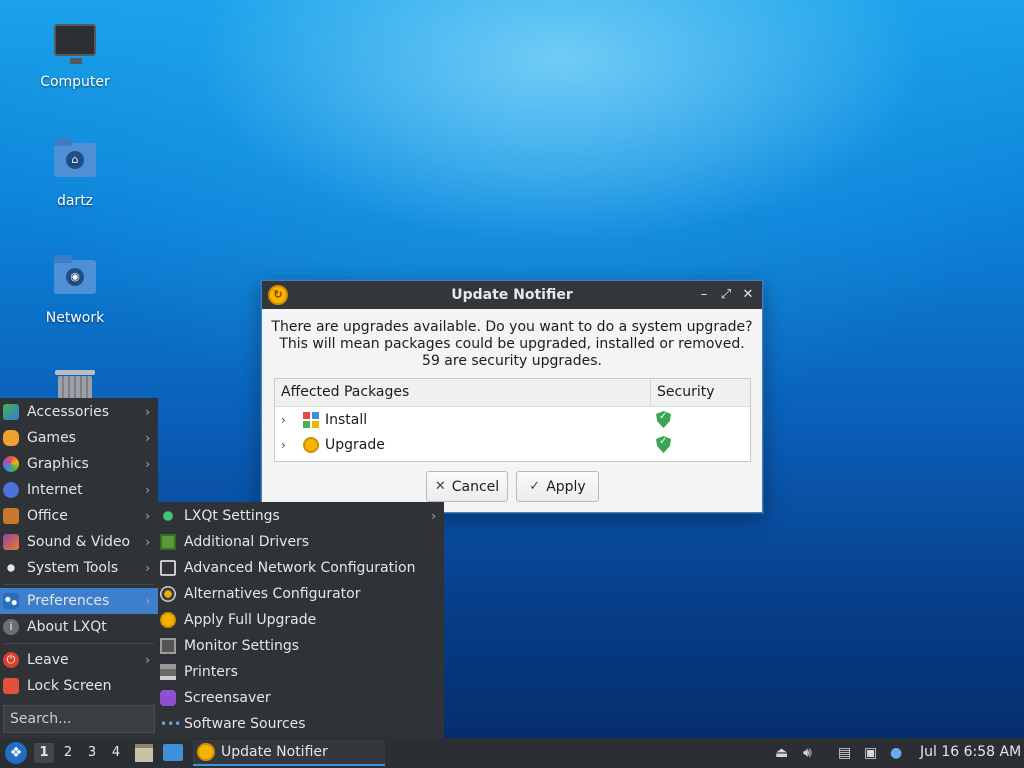 Image resolution: width=1024 pixels, height=768 pixels. What do you see at coordinates (168, 516) in the screenshot?
I see `lxqt-settings-icon` at bounding box center [168, 516].